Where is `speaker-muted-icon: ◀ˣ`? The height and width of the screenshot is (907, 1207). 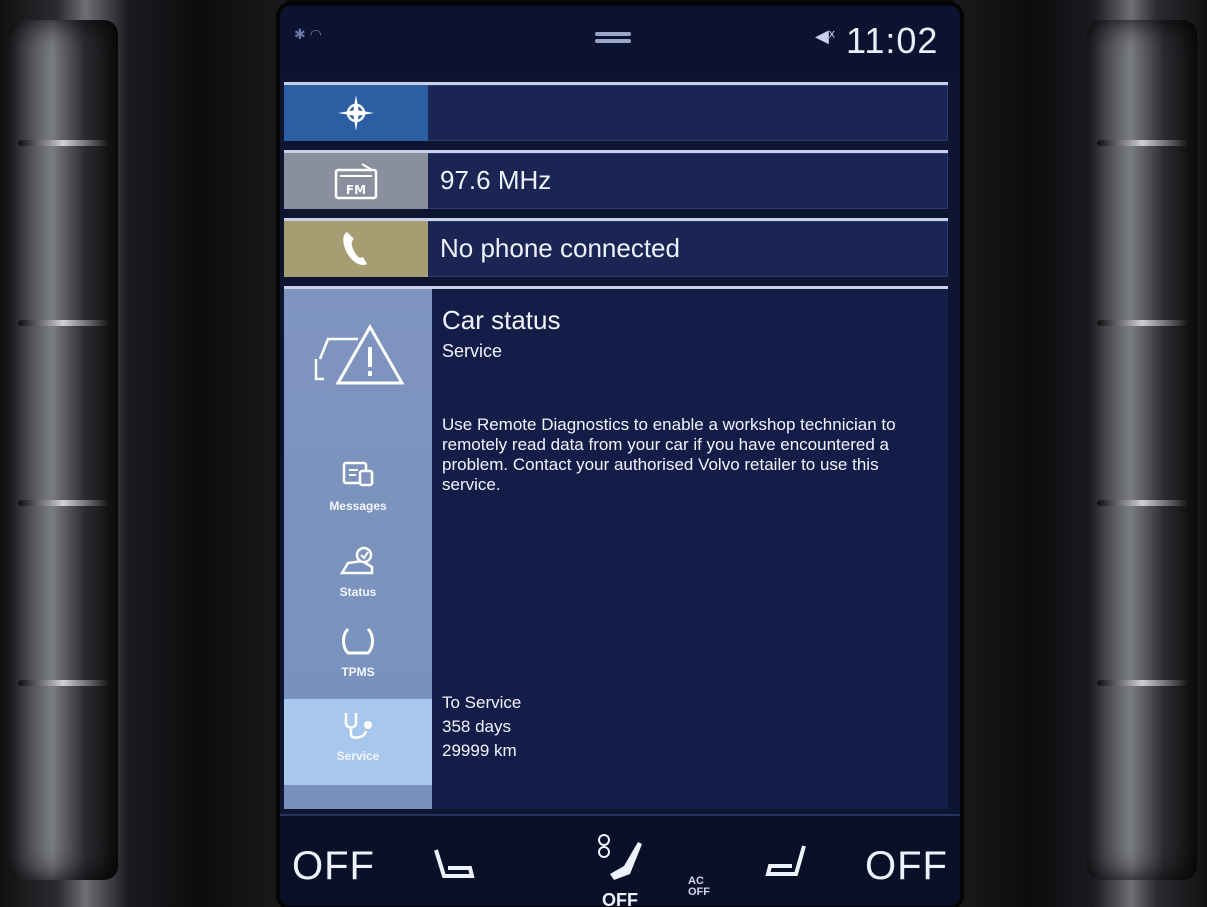 speaker-muted-icon: ◀ˣ is located at coordinates (825, 36).